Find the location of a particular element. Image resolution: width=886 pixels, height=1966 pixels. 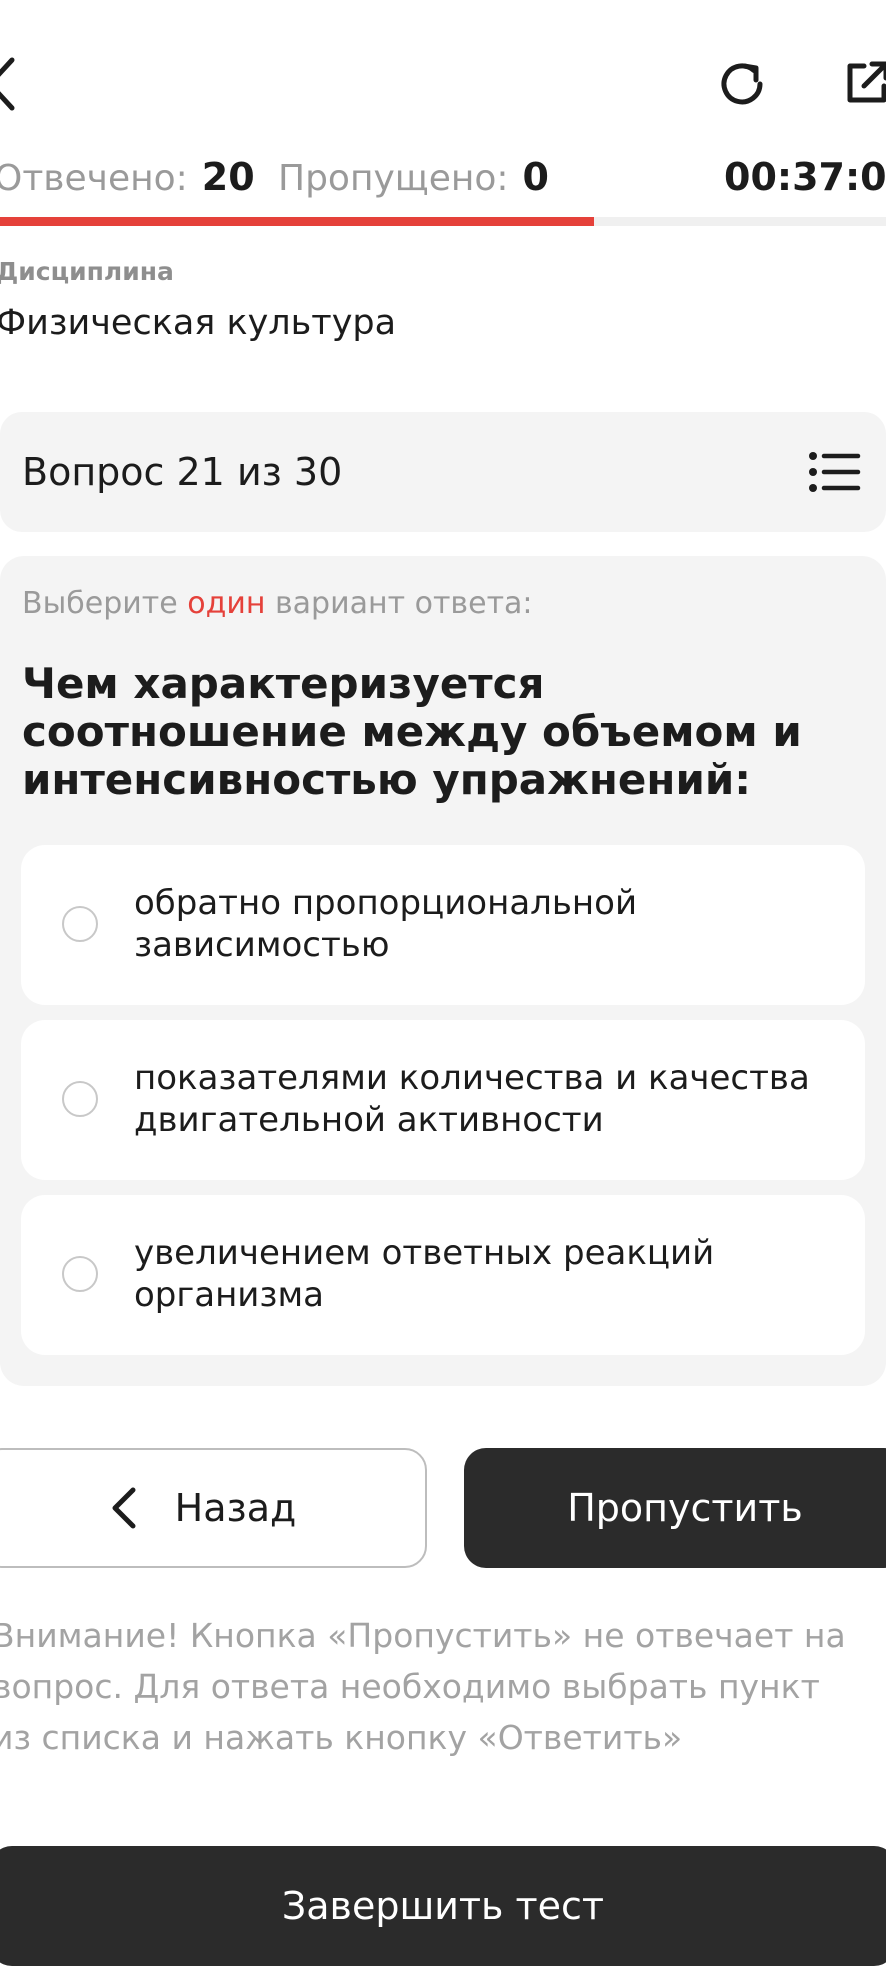

back-button-label: Назад is located at coordinates (235, 1508).